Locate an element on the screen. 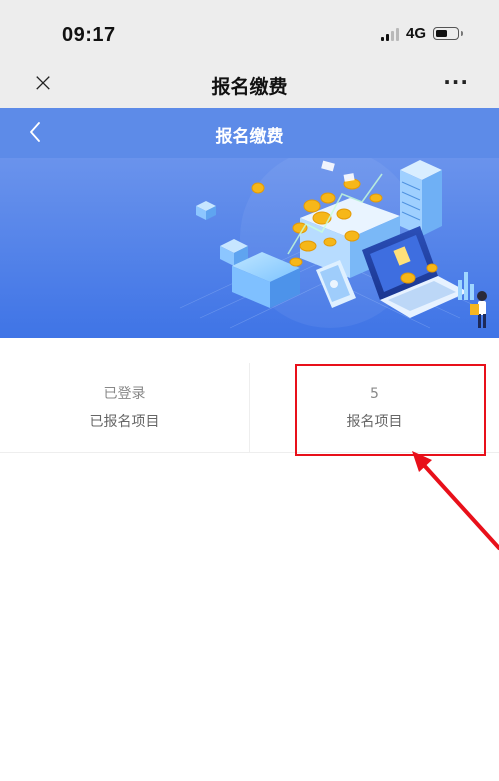 This screenshot has height=781, width=499. status-indicators: 4G is located at coordinates (421, 33).